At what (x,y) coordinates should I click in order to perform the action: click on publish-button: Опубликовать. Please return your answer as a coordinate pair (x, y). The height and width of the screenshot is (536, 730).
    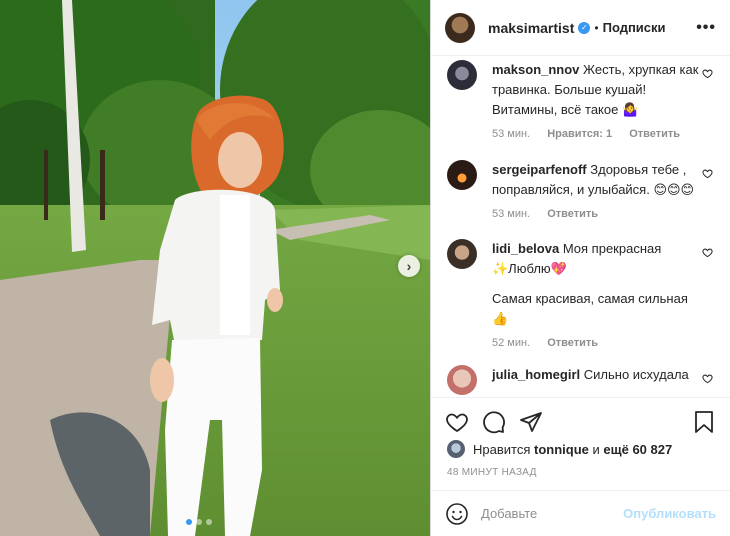
    Looking at the image, I should click on (669, 513).